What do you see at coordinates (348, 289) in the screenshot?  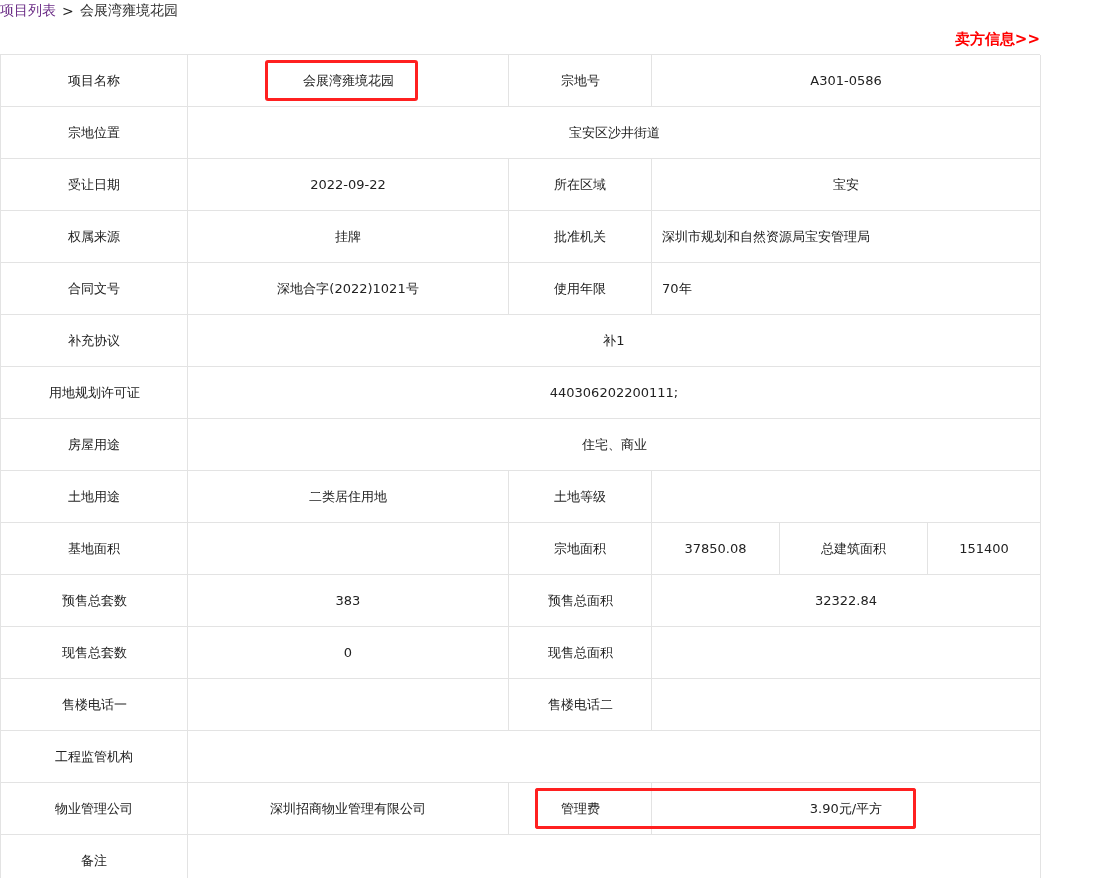 I see `table-cell: 深地合字(2022)1021号` at bounding box center [348, 289].